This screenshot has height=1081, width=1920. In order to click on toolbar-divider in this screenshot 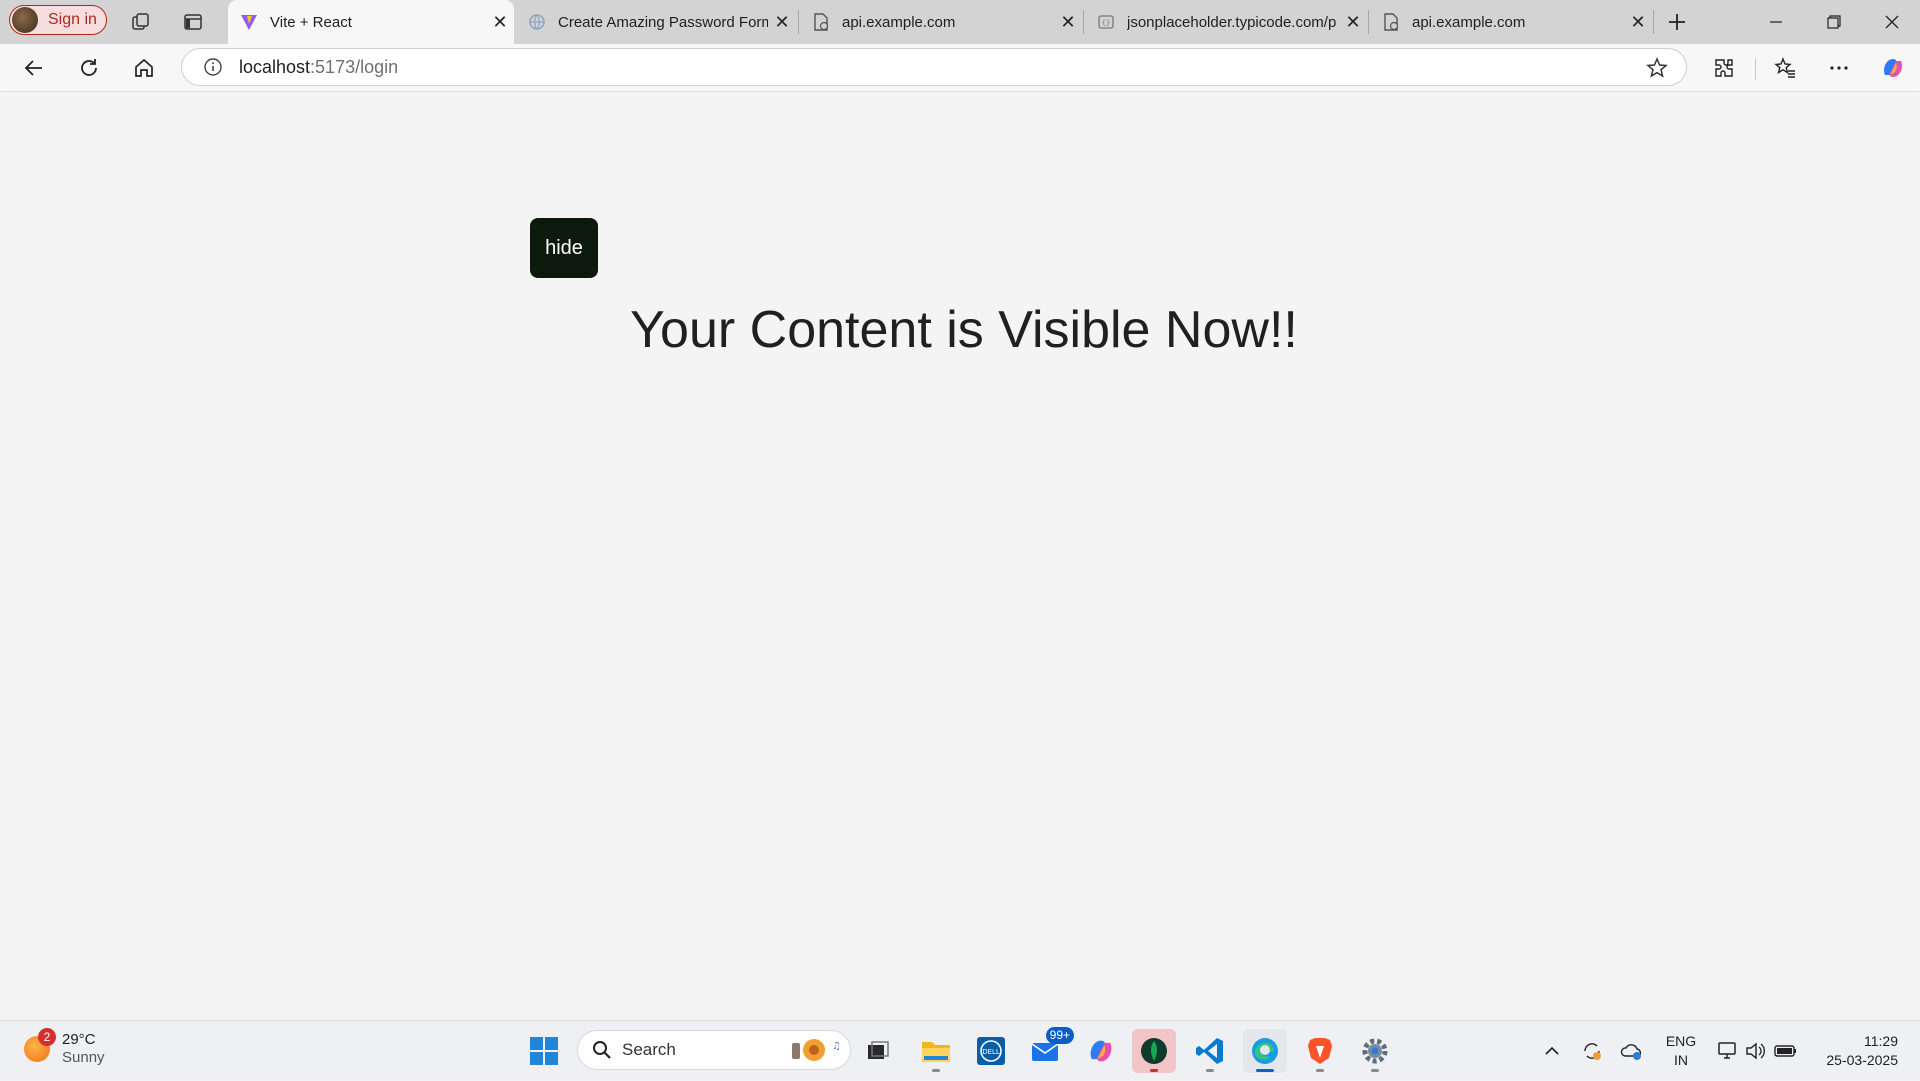, I will do `click(1755, 69)`.